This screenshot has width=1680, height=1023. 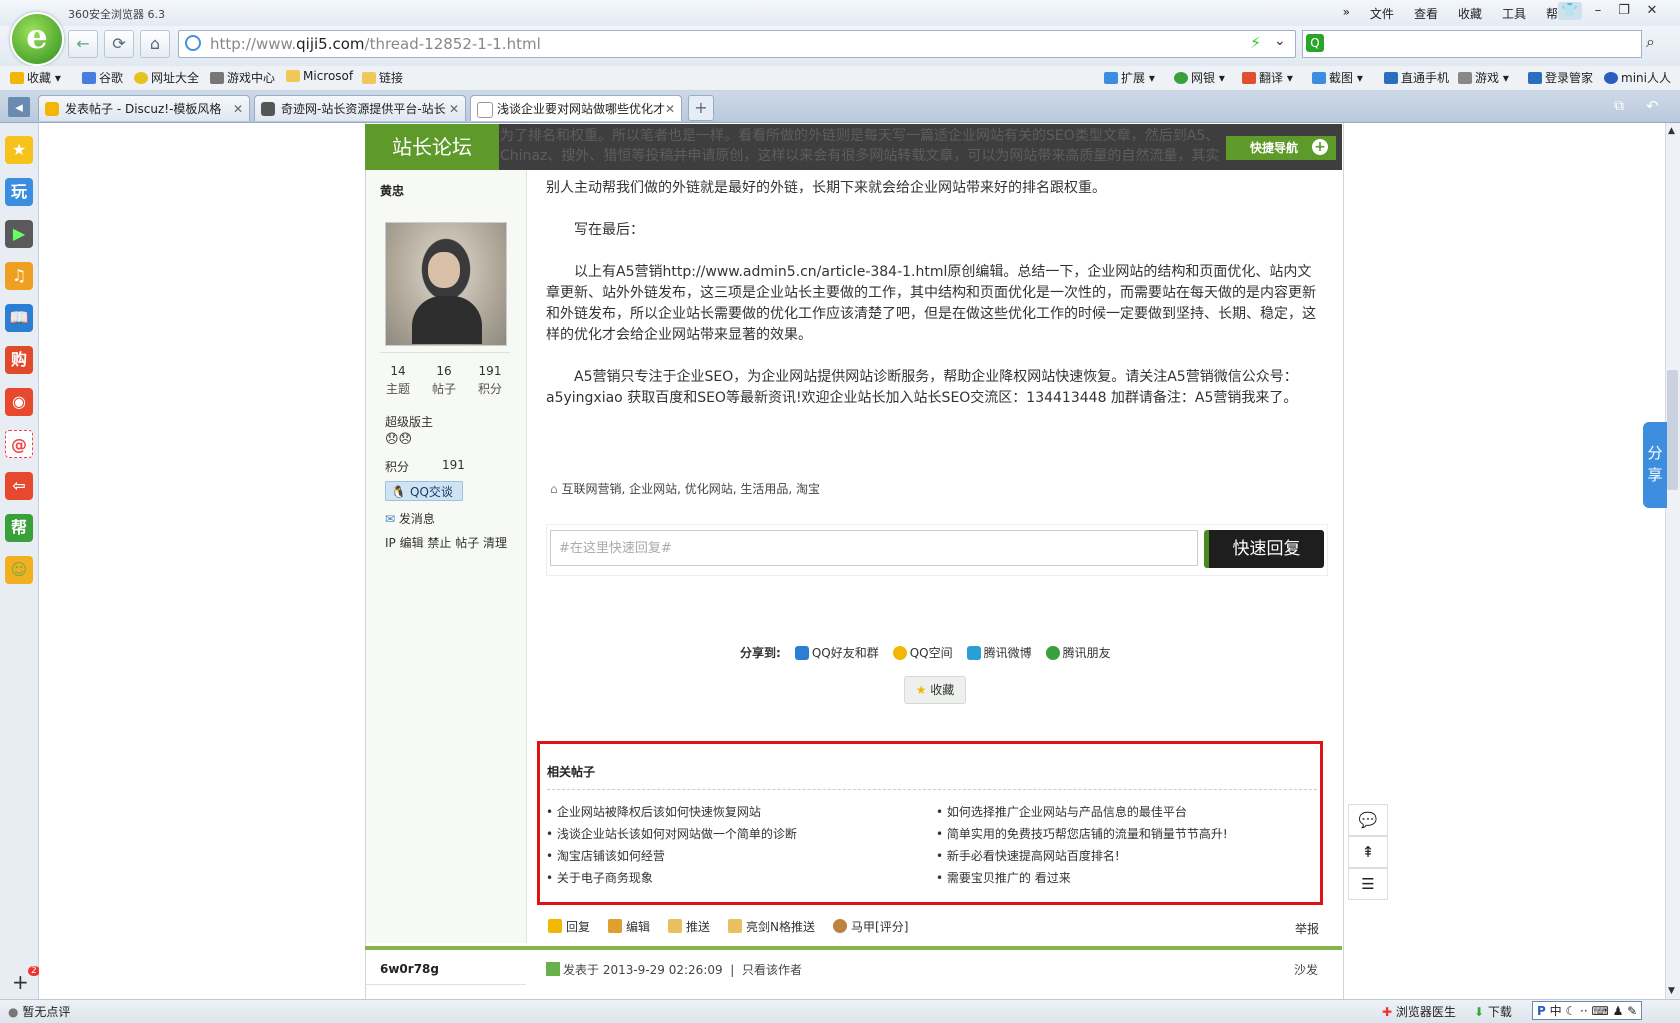 I want to click on search-icon: ⌕, so click(x=1650, y=42).